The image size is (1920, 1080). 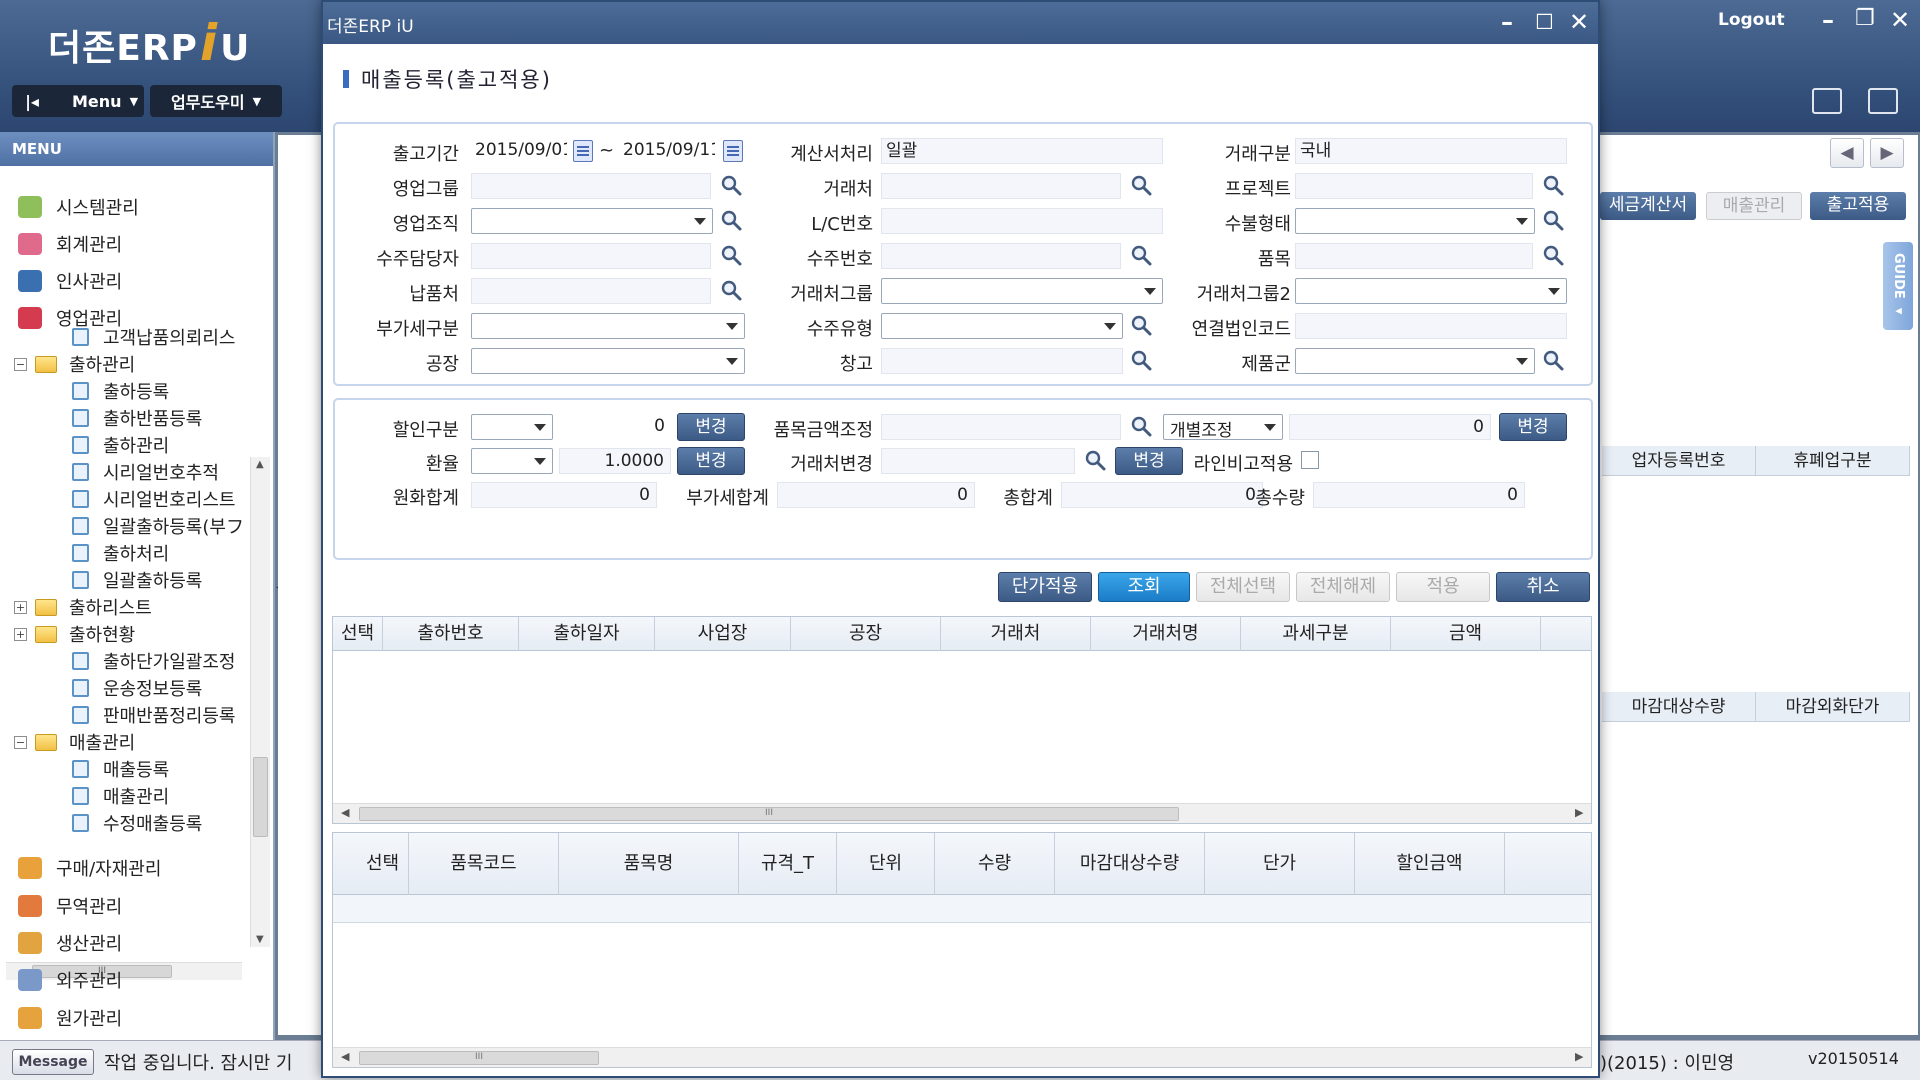 I want to click on discount-change-button: 변경, so click(x=711, y=427).